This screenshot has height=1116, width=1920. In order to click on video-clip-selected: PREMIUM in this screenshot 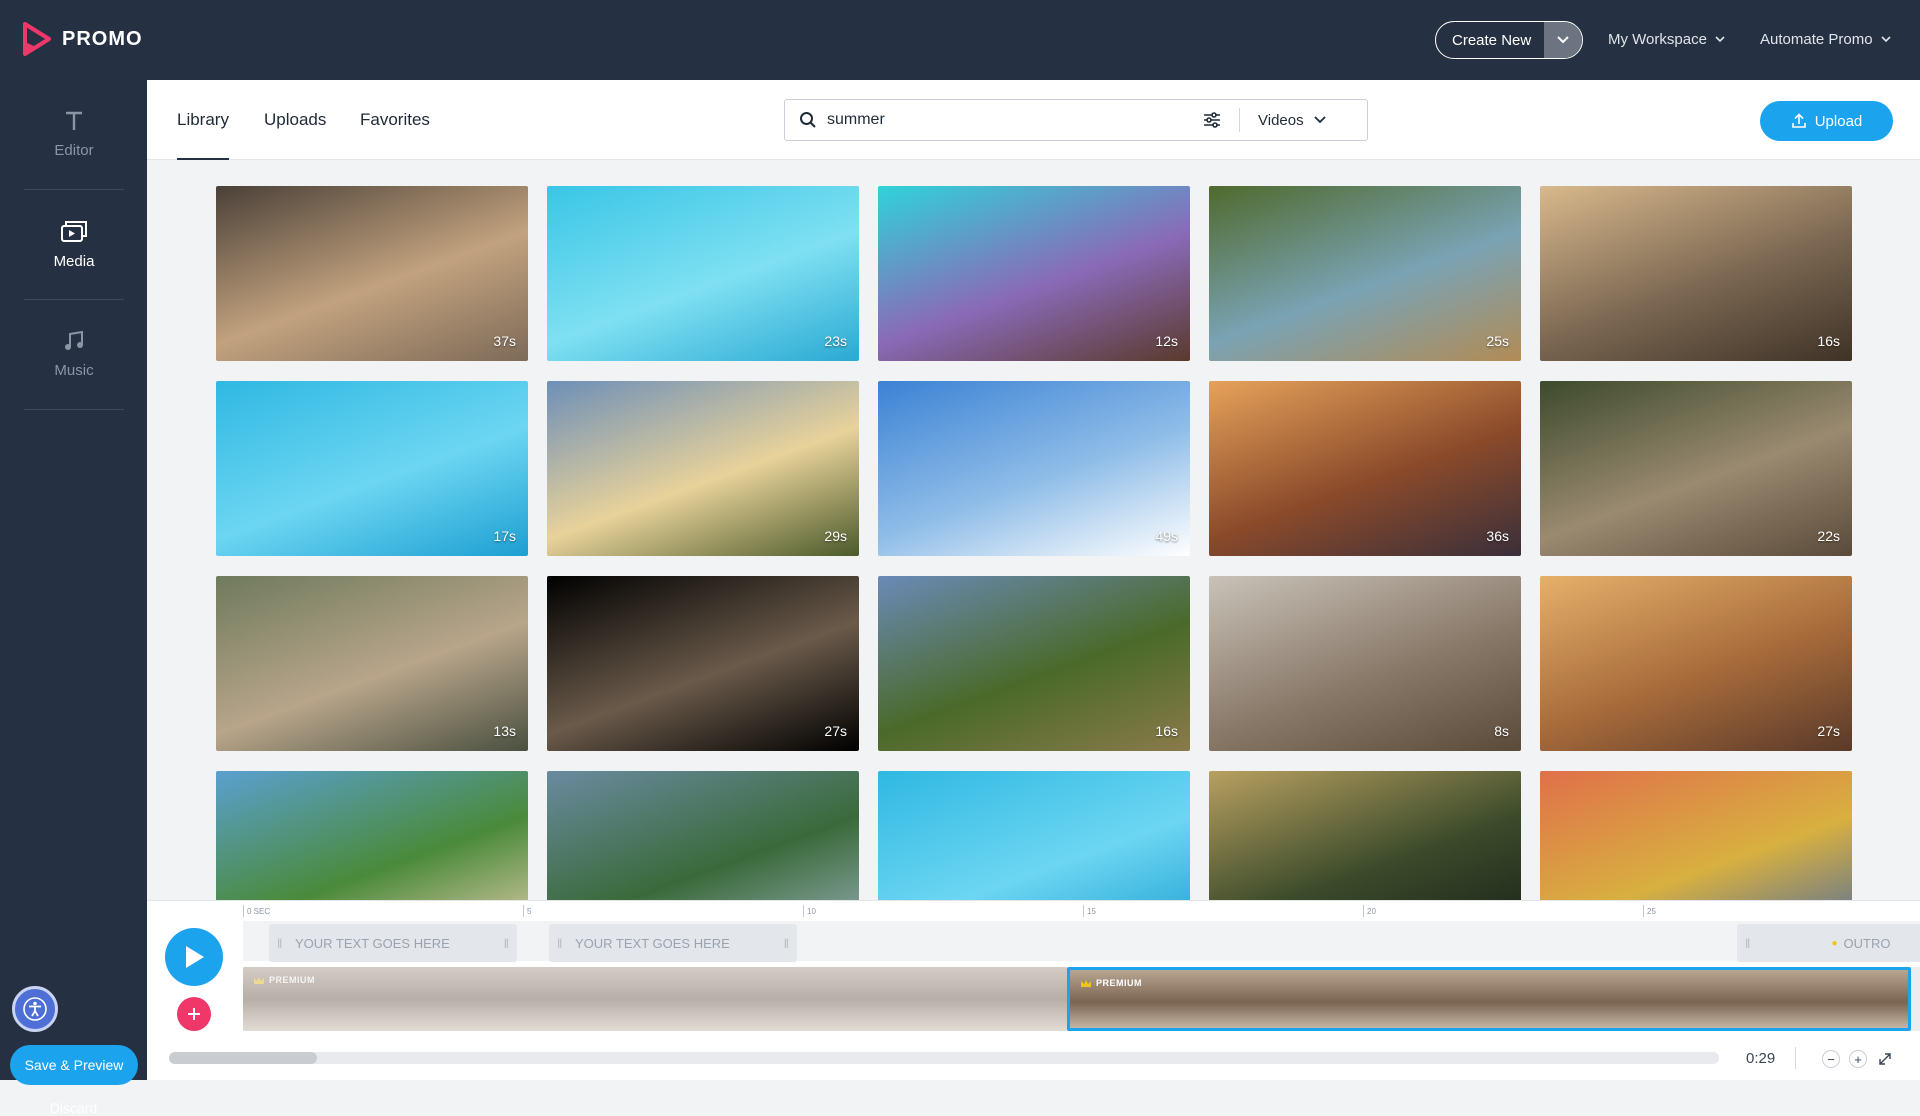, I will do `click(1489, 999)`.